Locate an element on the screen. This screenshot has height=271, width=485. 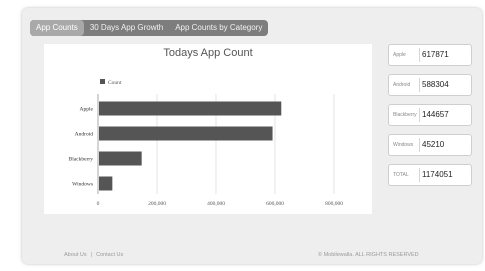
stat-value: 1174051 is located at coordinates (437, 174).